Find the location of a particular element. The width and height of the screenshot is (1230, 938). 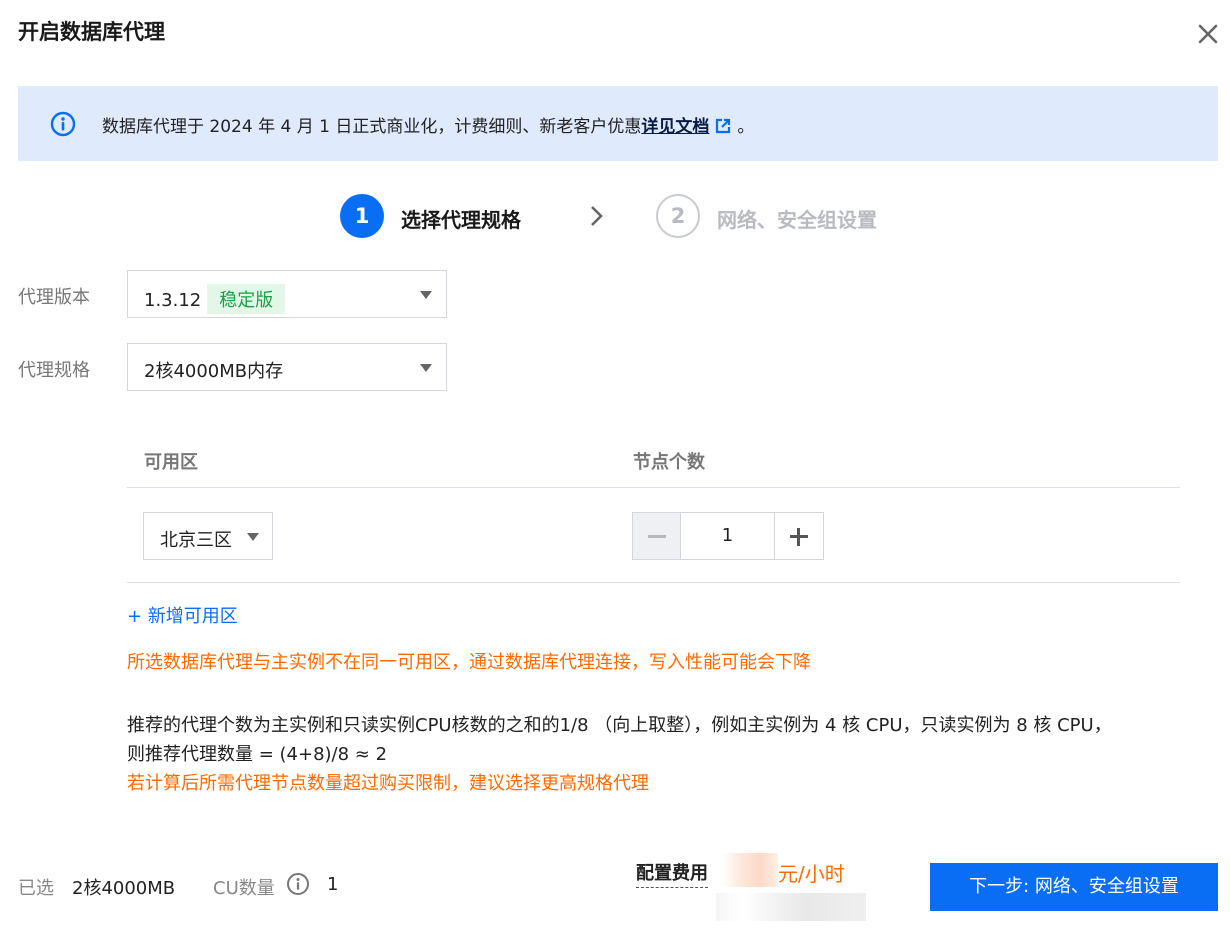

info-icon is located at coordinates (63, 124).